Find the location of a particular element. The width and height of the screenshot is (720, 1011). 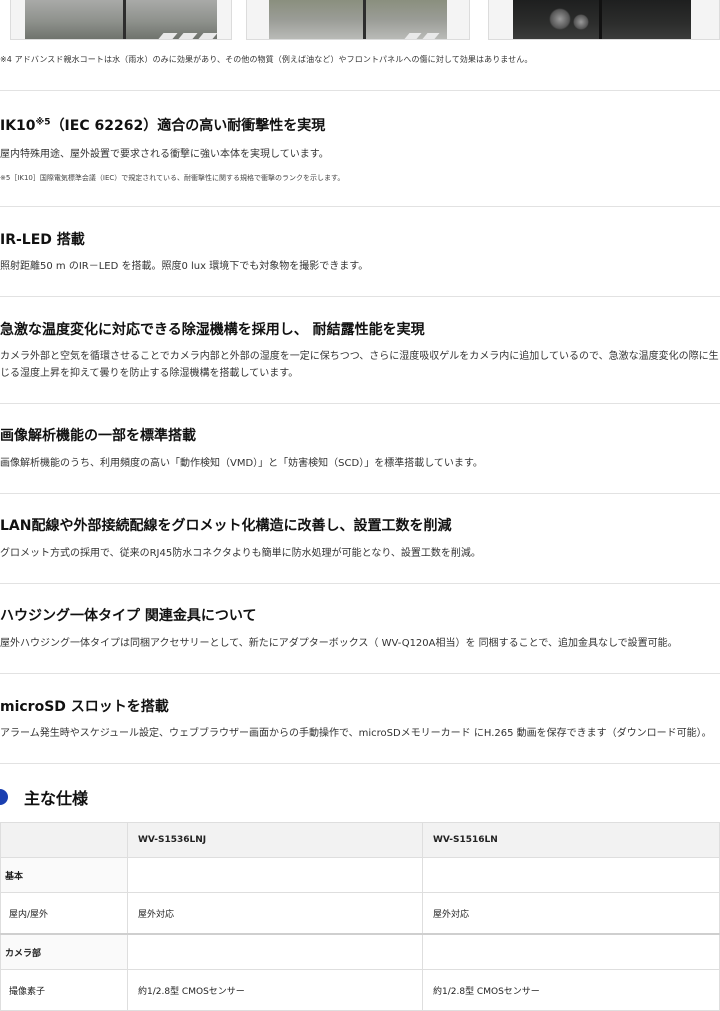

title-main: IK10 is located at coordinates (18, 126).